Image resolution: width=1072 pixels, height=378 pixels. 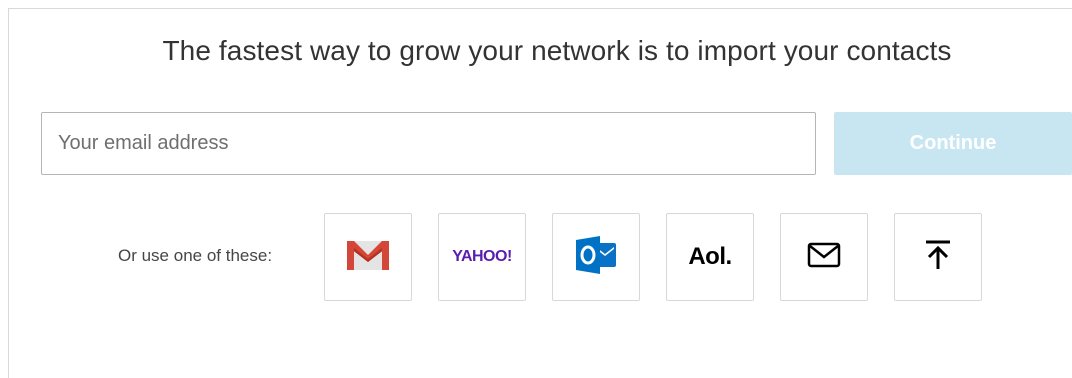 I want to click on alternatives-label: Or use one of these:, so click(x=195, y=255).